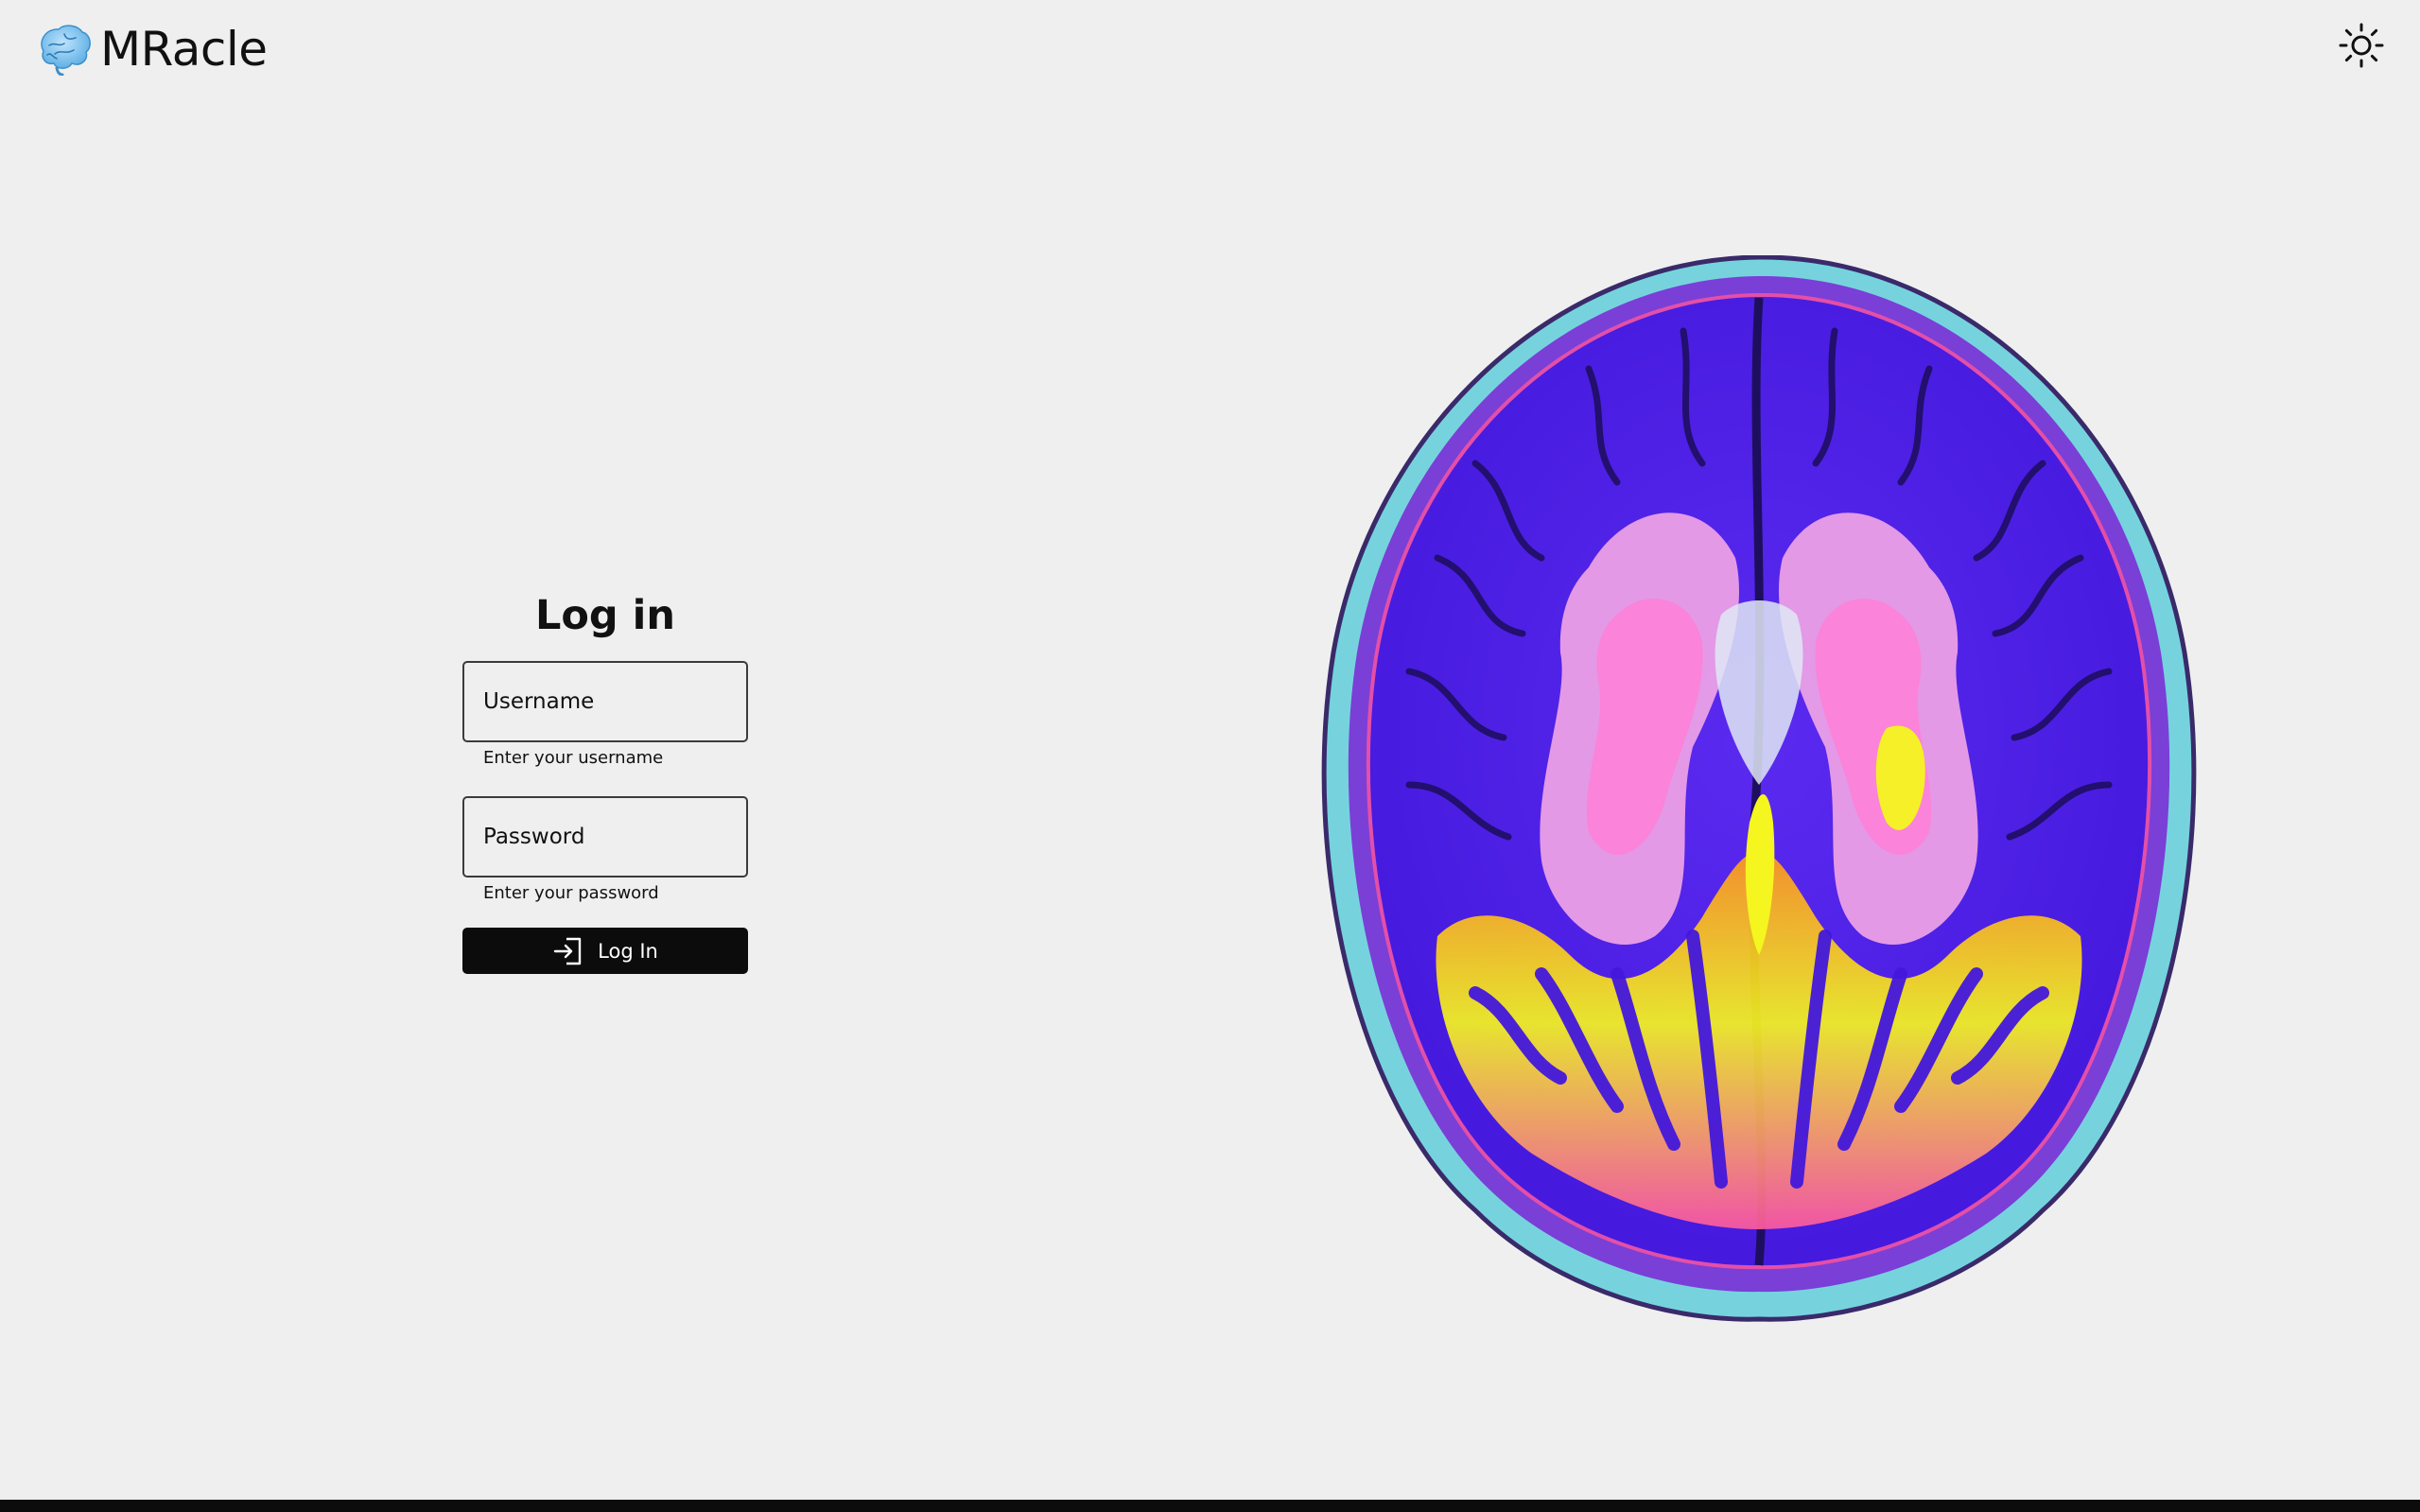 The image size is (2420, 1512). What do you see at coordinates (605, 702) in the screenshot?
I see `username-input` at bounding box center [605, 702].